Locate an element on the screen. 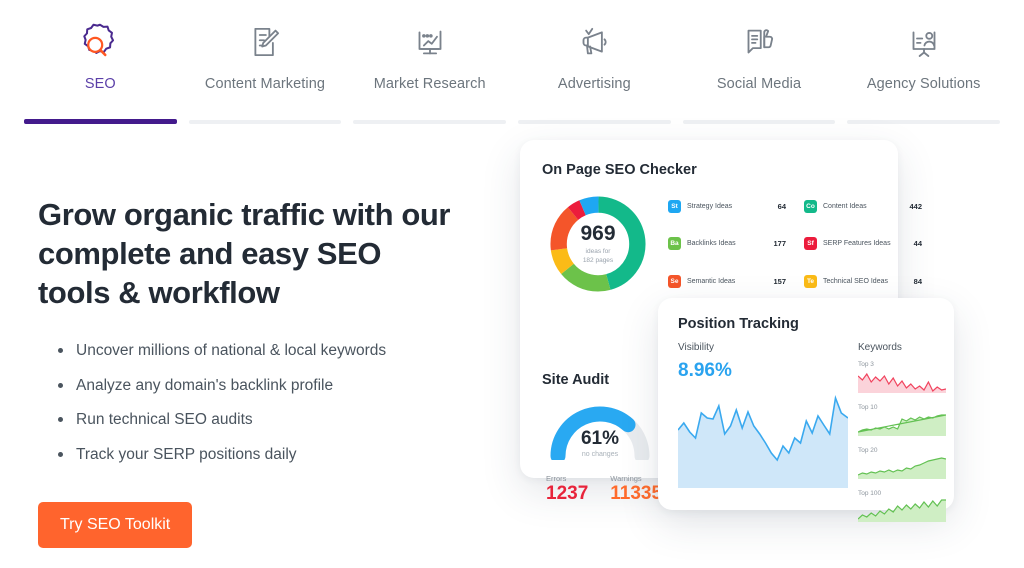 This screenshot has height=568, width=1024. card-title: Position Tracking is located at coordinates (738, 324).